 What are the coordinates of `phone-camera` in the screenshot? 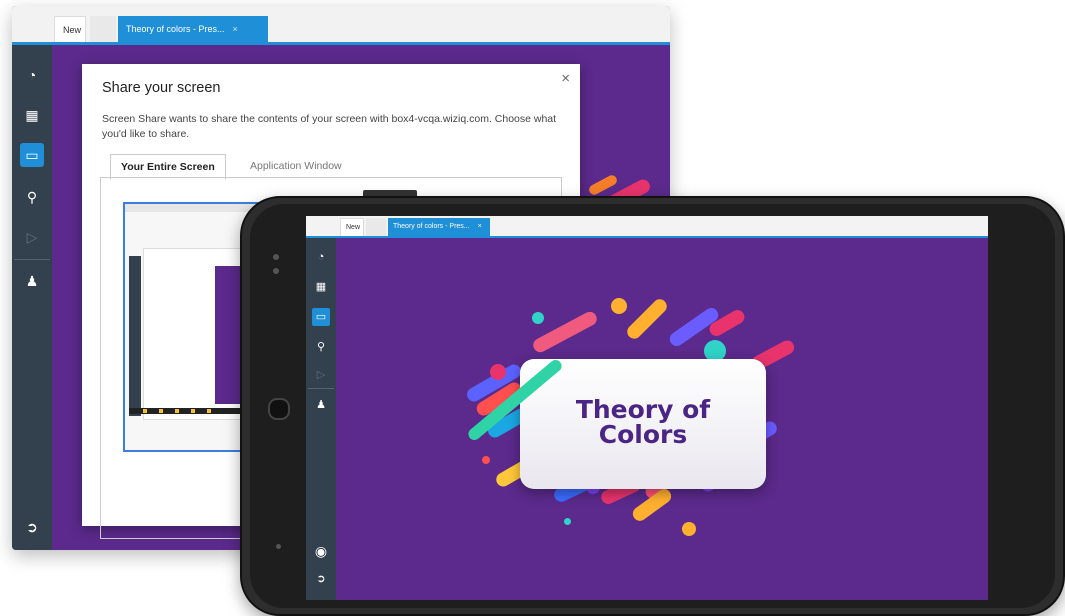 It's located at (279, 409).